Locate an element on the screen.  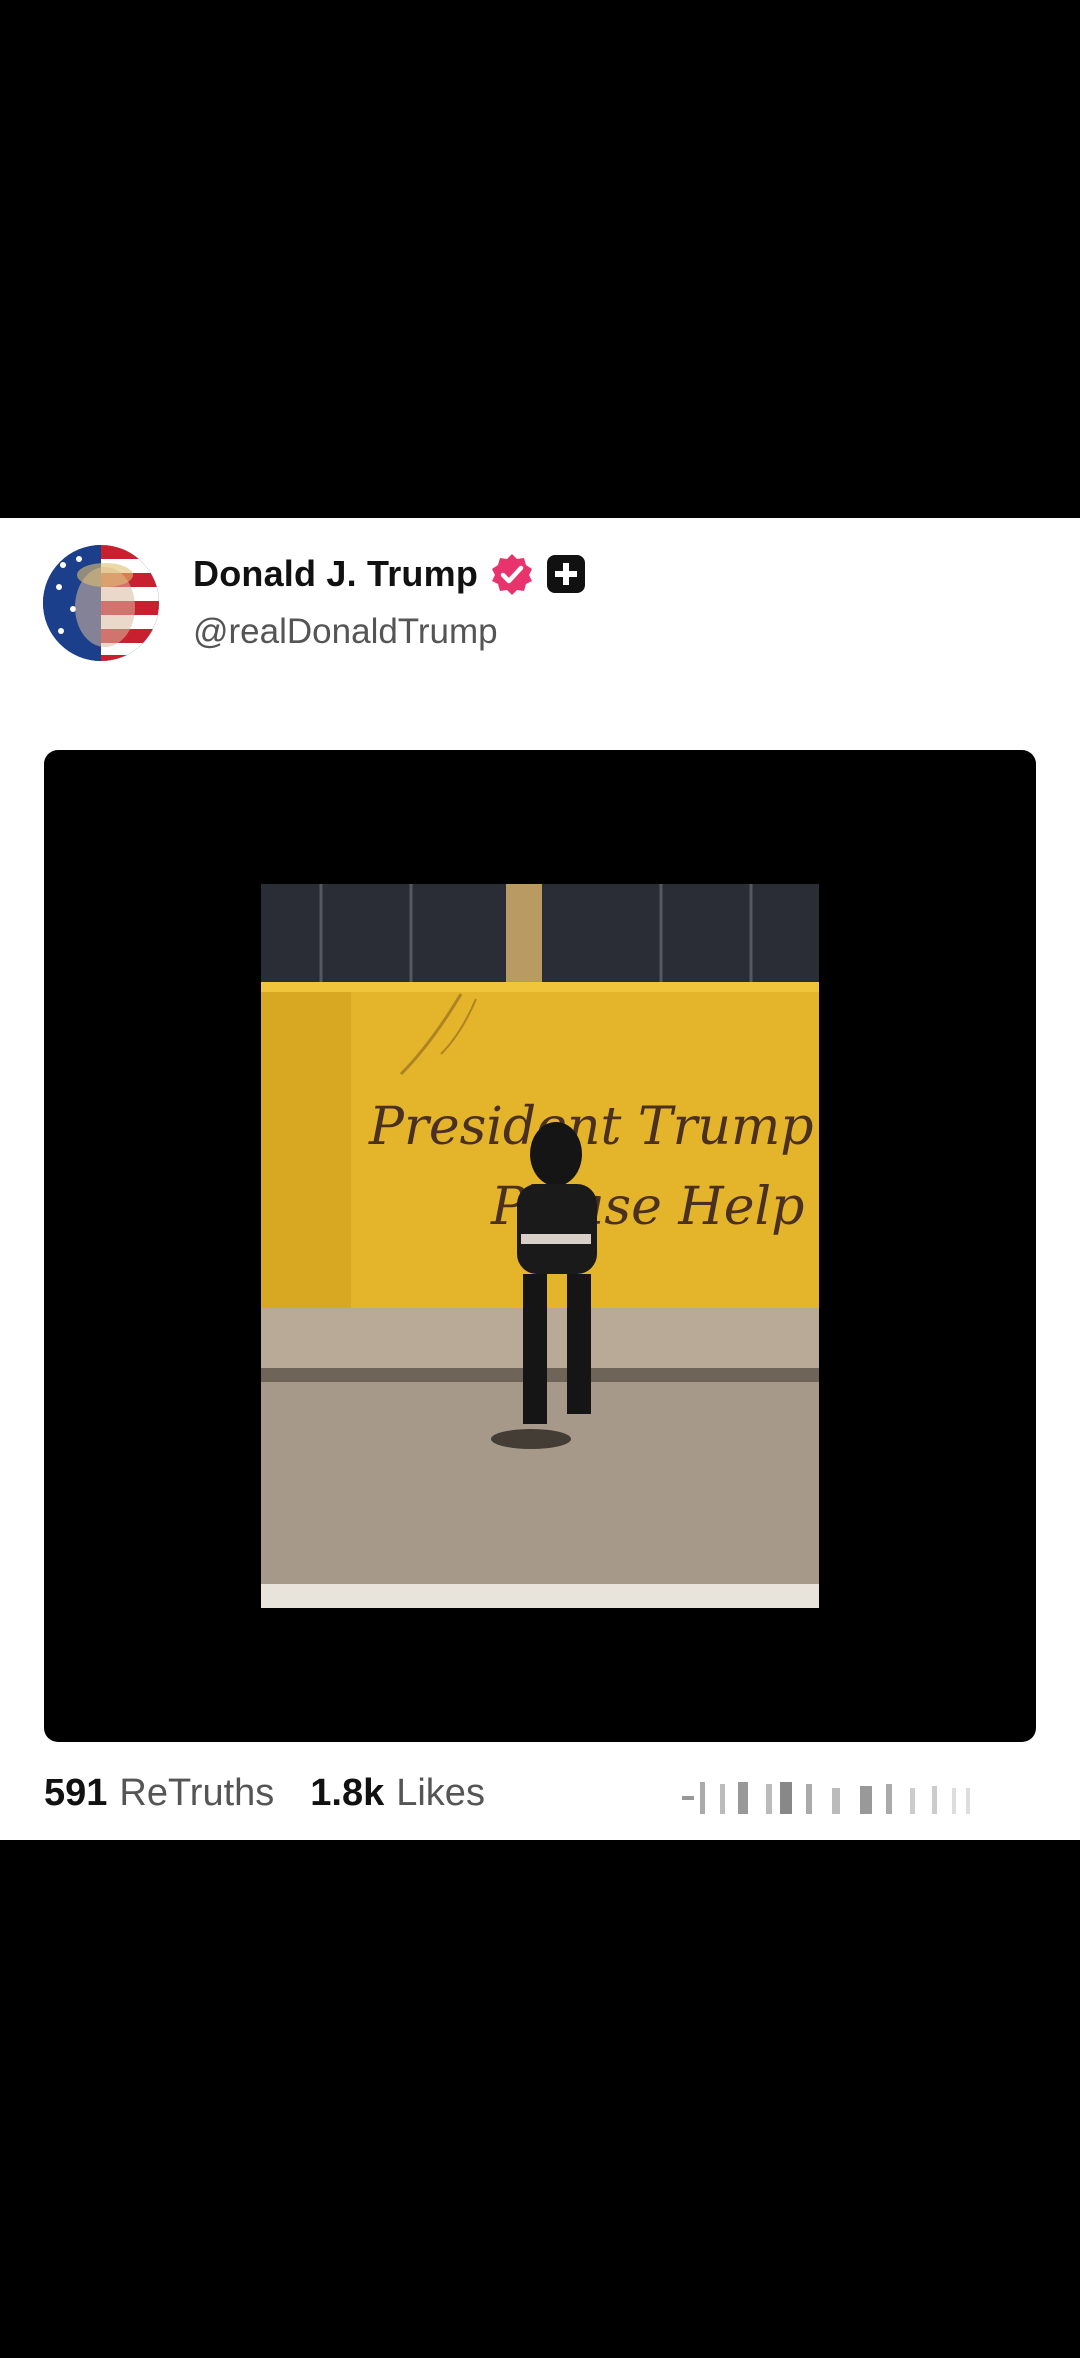
likes-count: 1.8k is located at coordinates (347, 1793).